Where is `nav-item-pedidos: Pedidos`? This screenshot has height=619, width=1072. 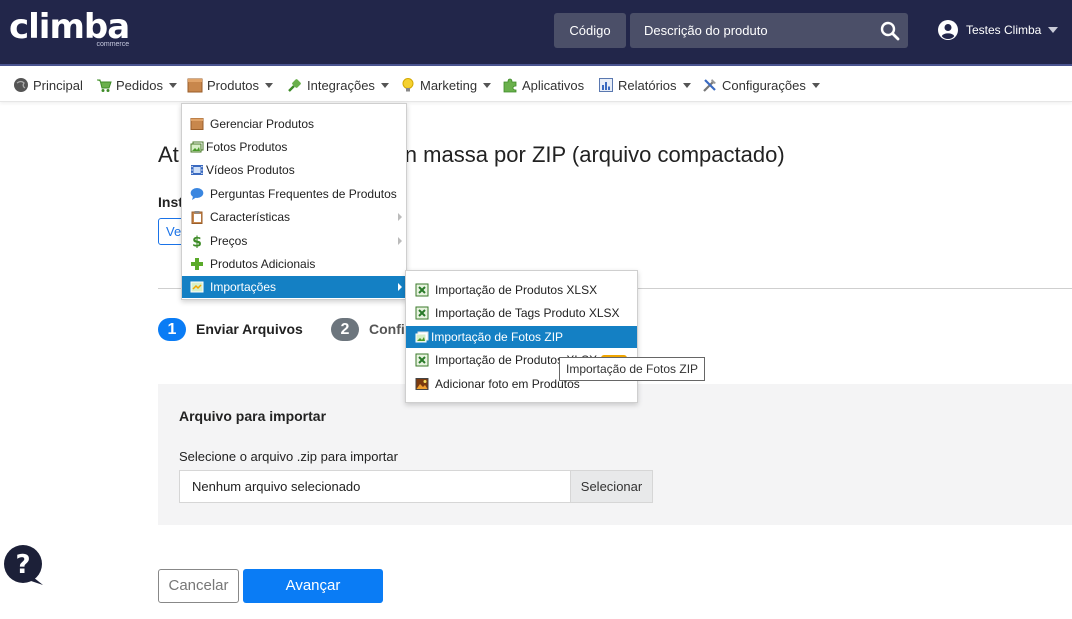
nav-item-pedidos: Pedidos is located at coordinates (136, 85).